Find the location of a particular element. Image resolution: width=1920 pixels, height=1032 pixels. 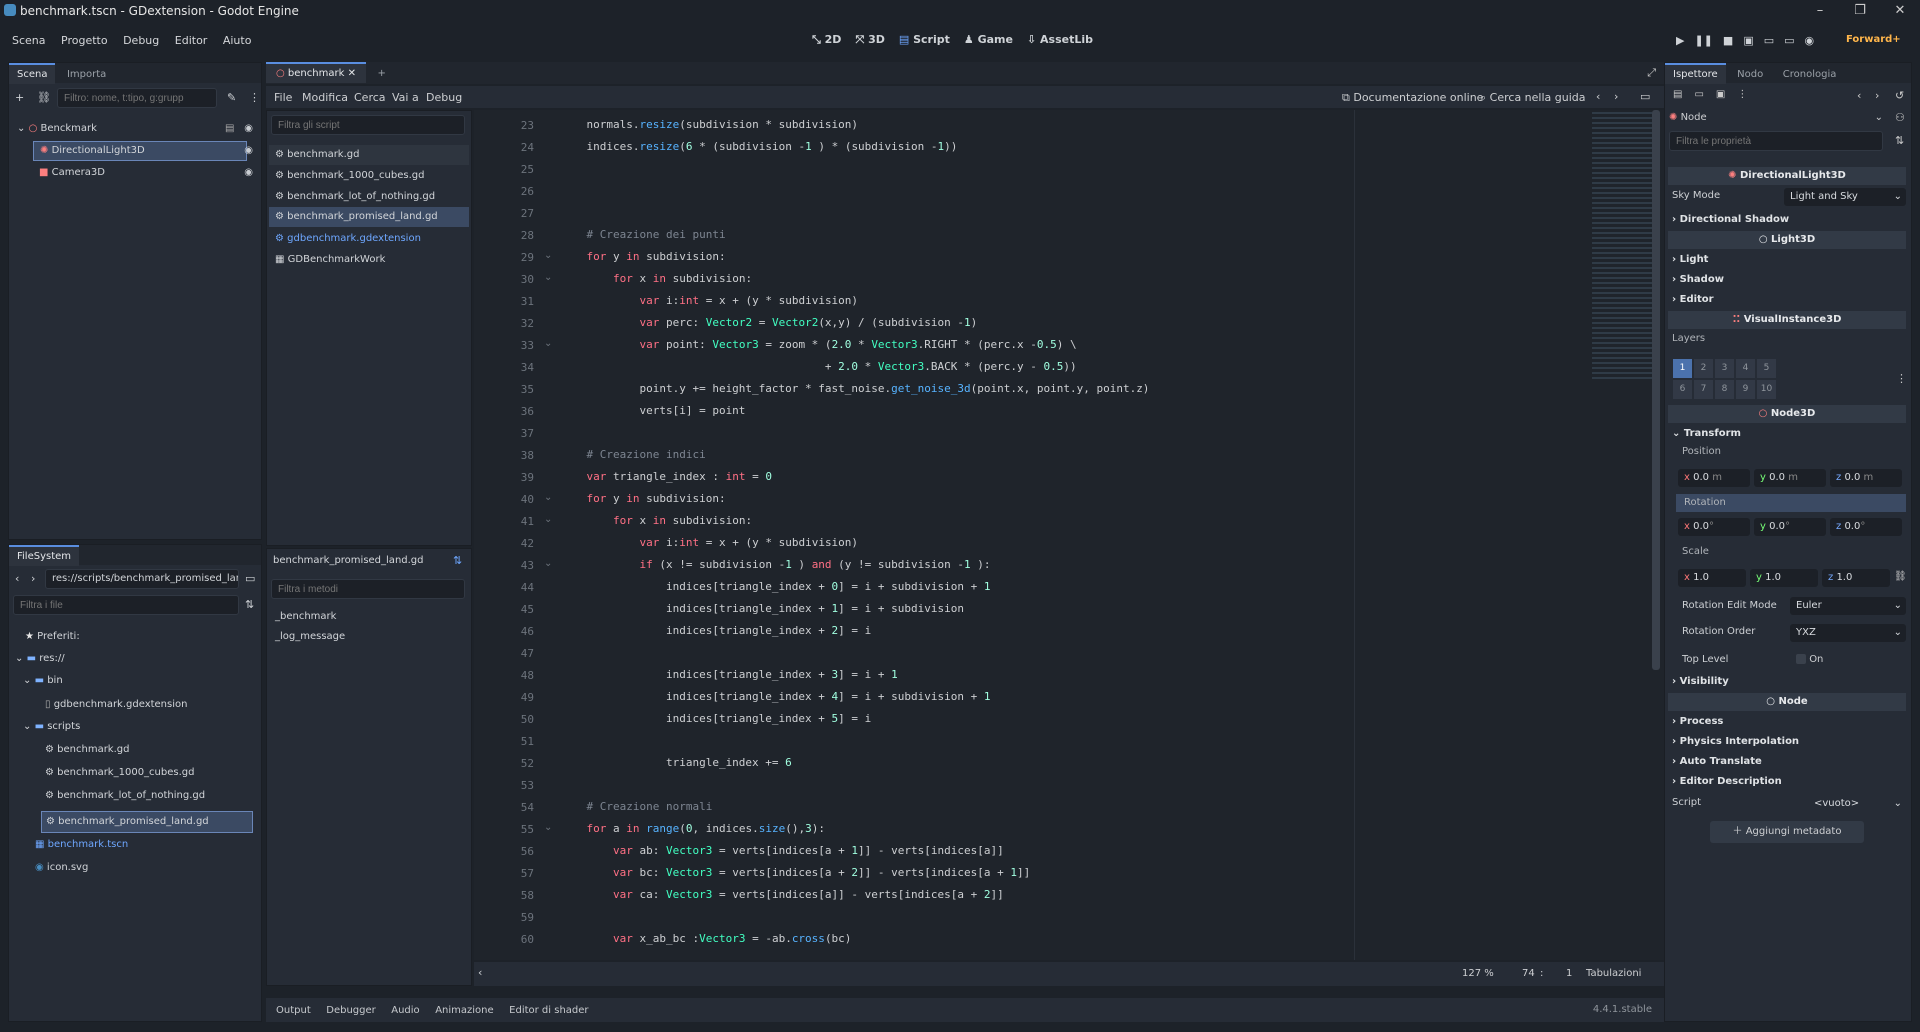

line-number: 56 is located at coordinates (504, 851).